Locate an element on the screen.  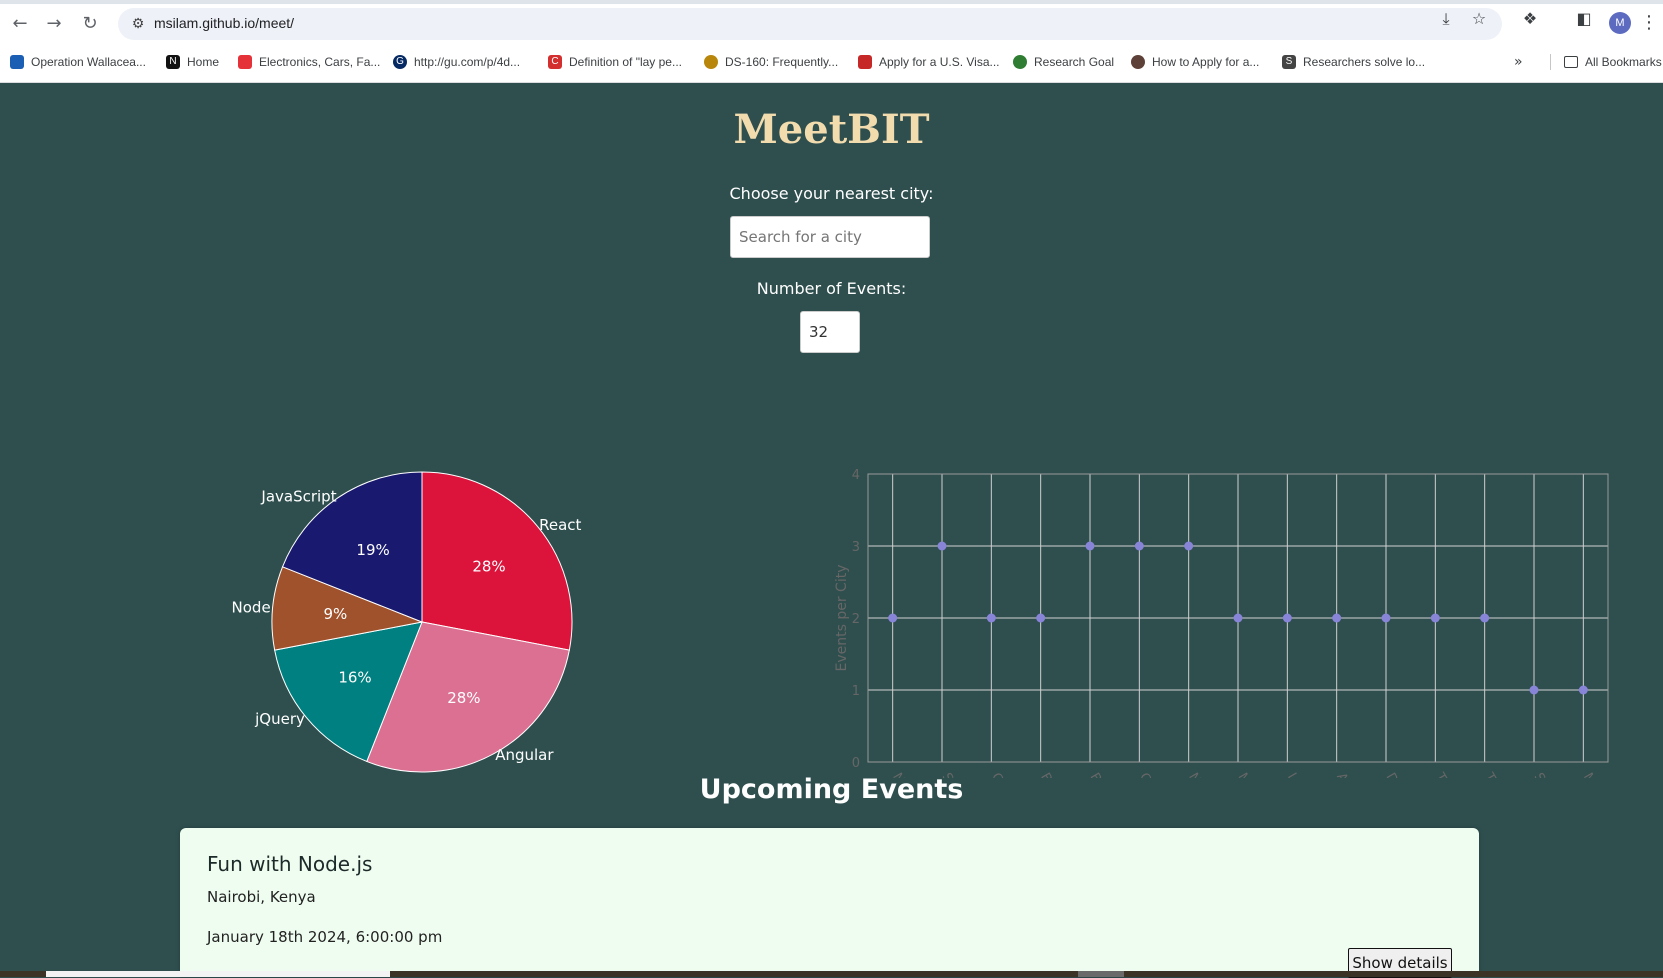
bookmarks-divider is located at coordinates (1550, 62).